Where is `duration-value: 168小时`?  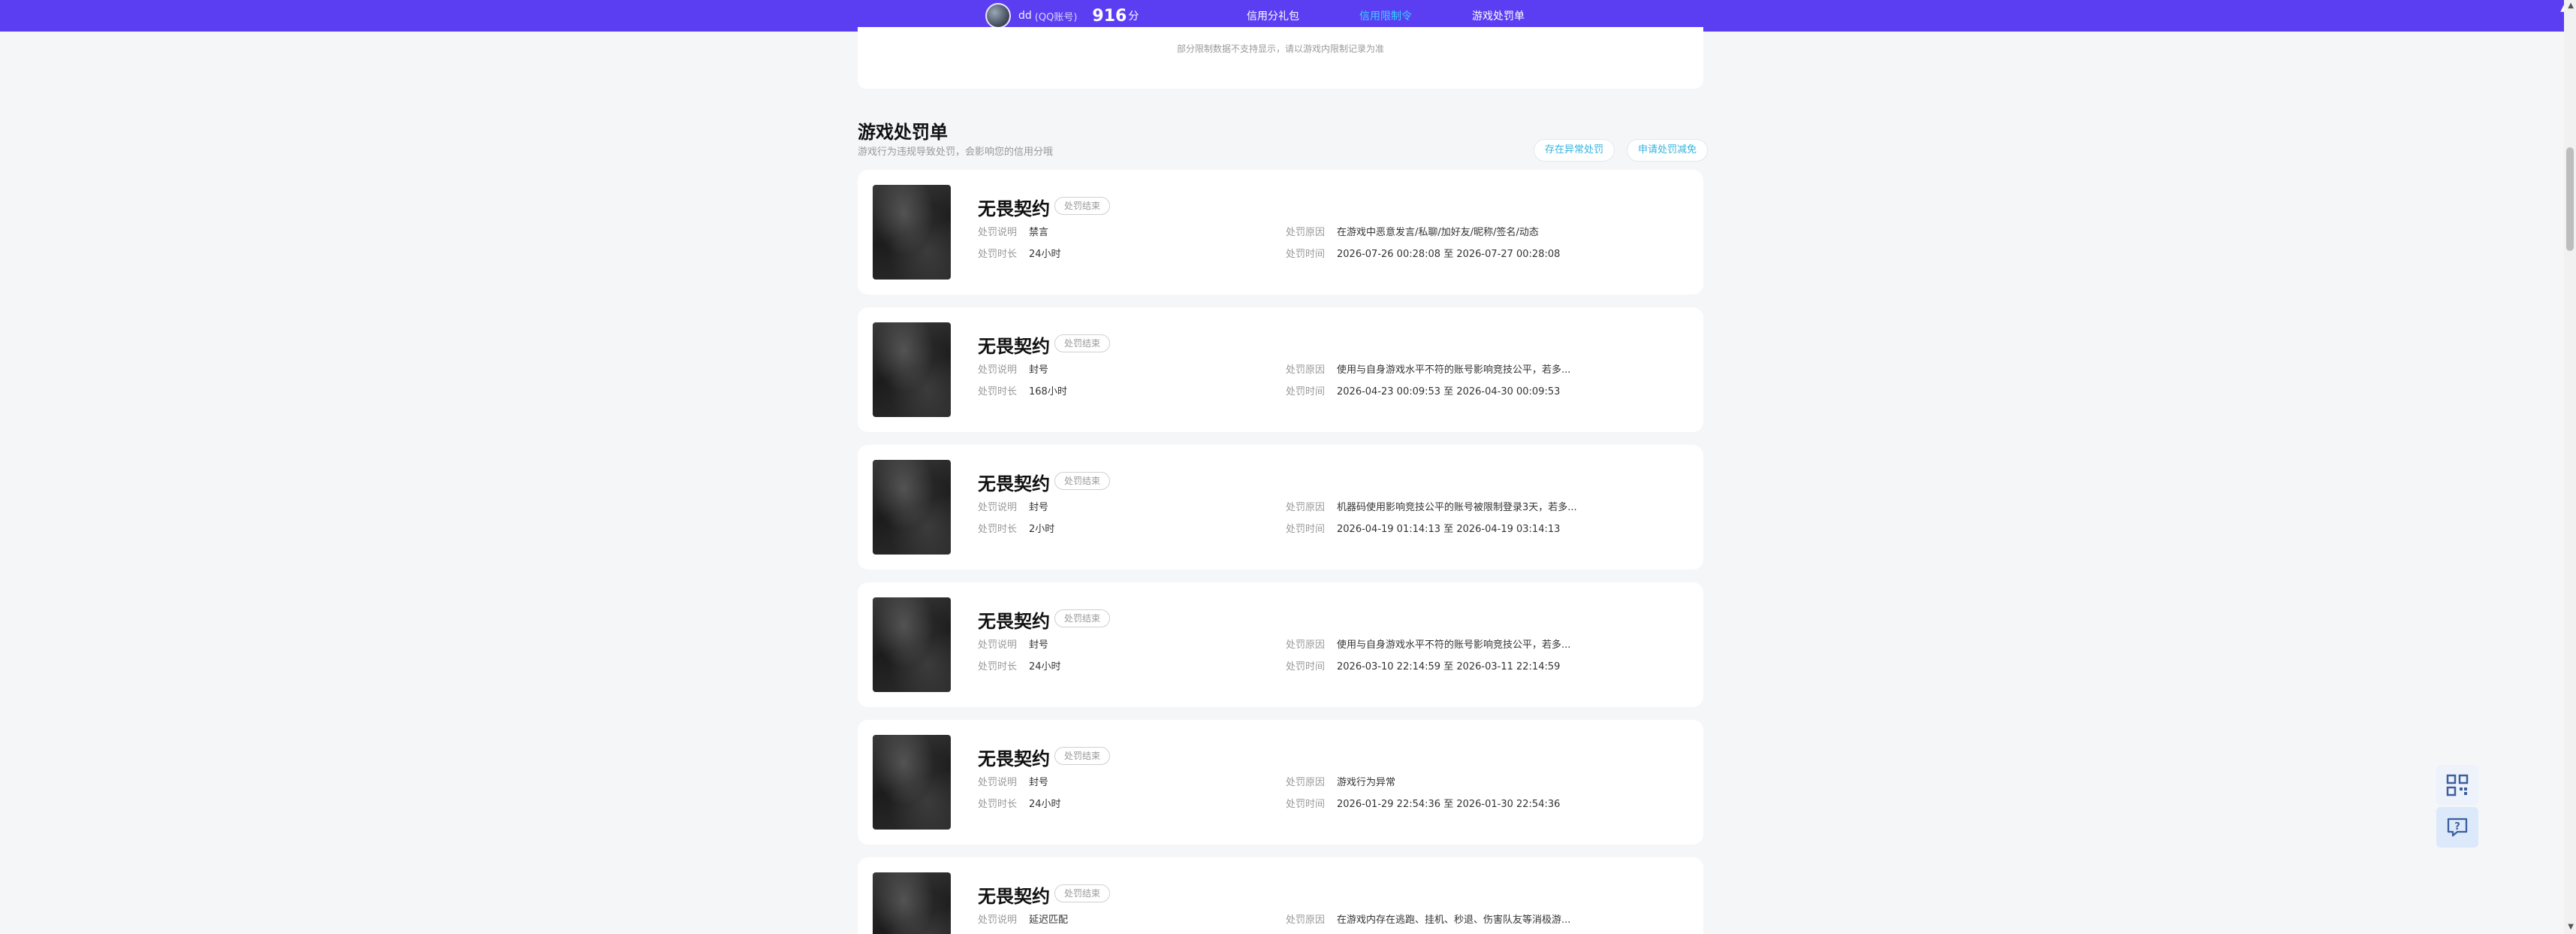 duration-value: 168小时 is located at coordinates (1048, 391).